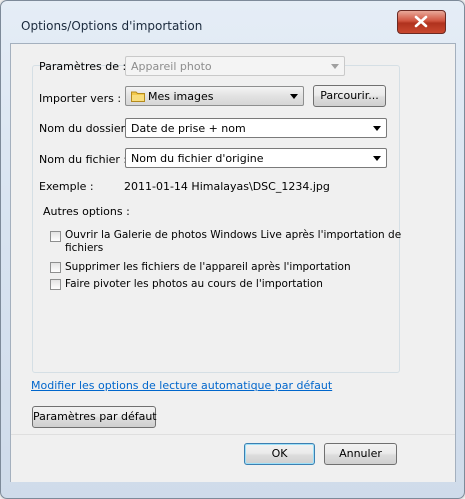  What do you see at coordinates (233, 458) in the screenshot?
I see `button-bar: OK Annuler` at bounding box center [233, 458].